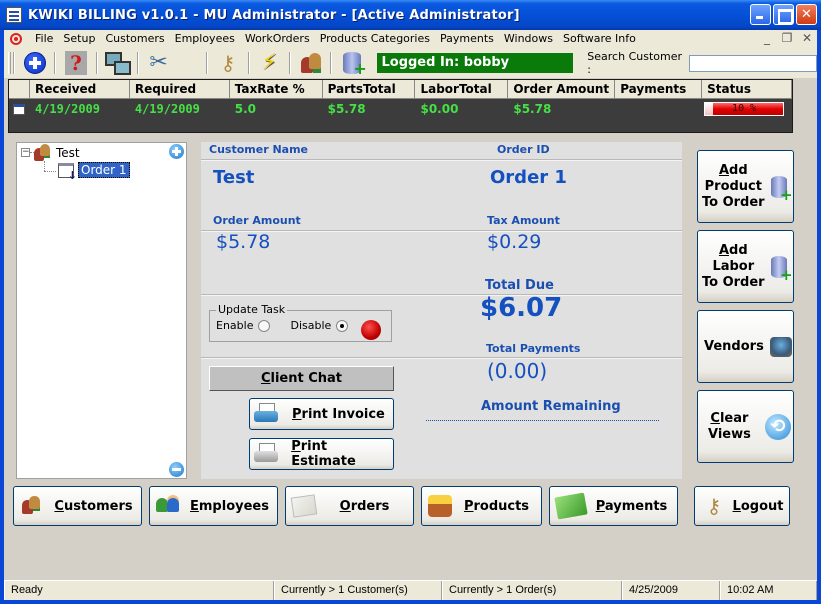  Describe the element at coordinates (501, 506) in the screenshot. I see `nav-products-text: roducts` at that location.